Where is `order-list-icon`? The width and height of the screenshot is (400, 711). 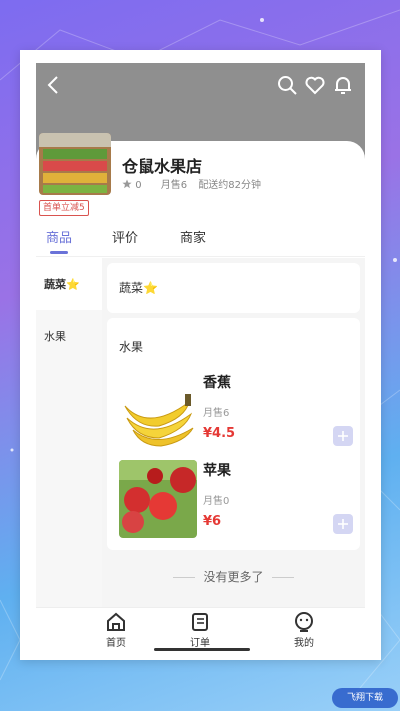
order-list-icon is located at coordinates (200, 622).